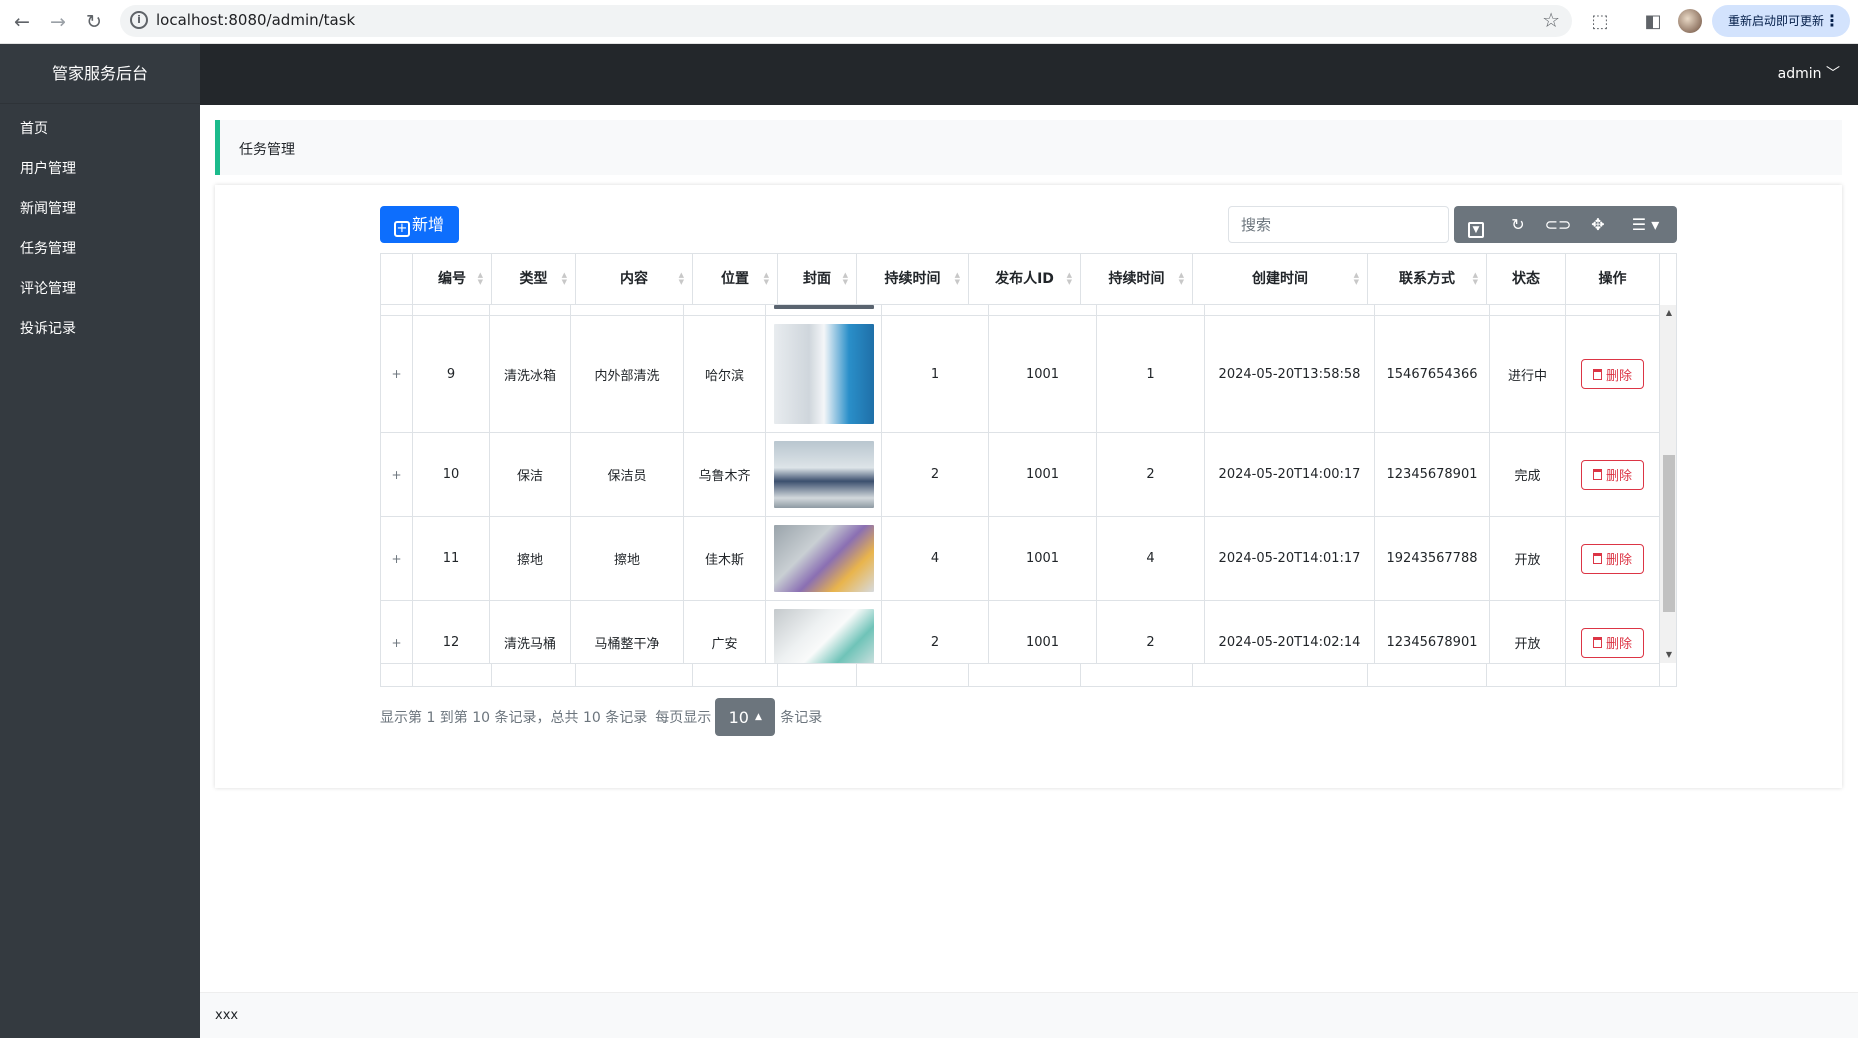 This screenshot has height=1038, width=1858. Describe the element at coordinates (817, 279) in the screenshot. I see `th-cover: 封面 ▲ ▼` at that location.